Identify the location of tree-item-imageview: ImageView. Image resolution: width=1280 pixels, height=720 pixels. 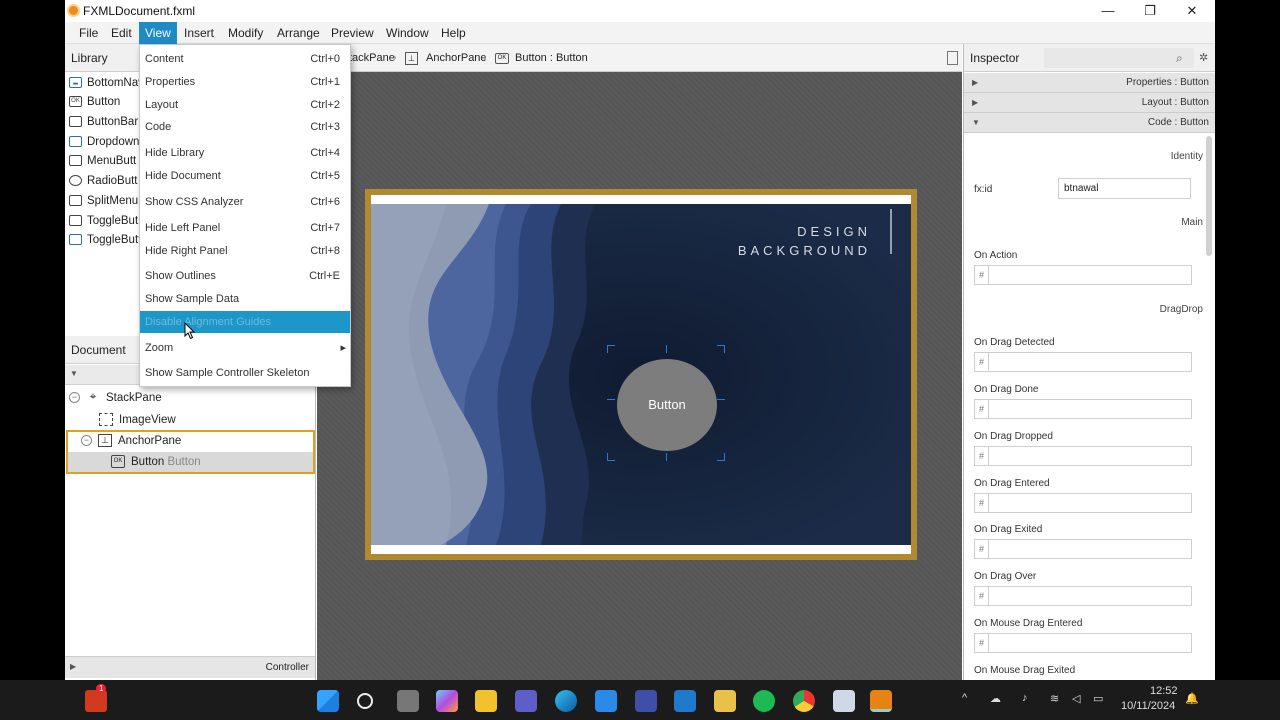
(137, 420).